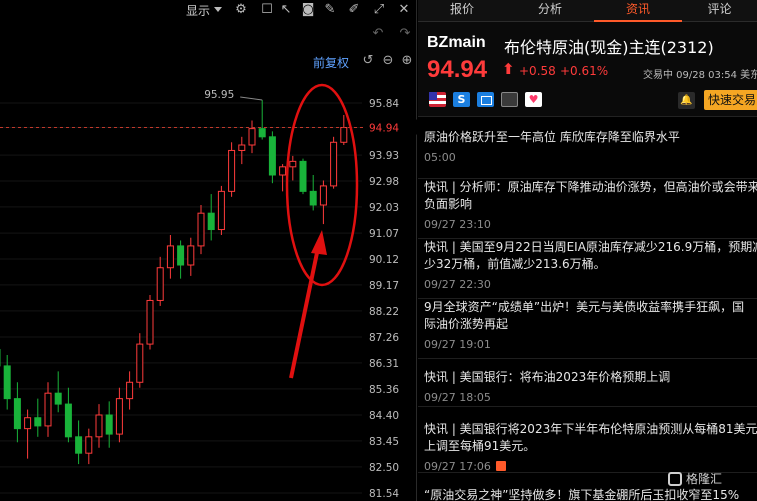 The height and width of the screenshot is (501, 757). I want to click on y-tick-label: 93.93, so click(384, 156).